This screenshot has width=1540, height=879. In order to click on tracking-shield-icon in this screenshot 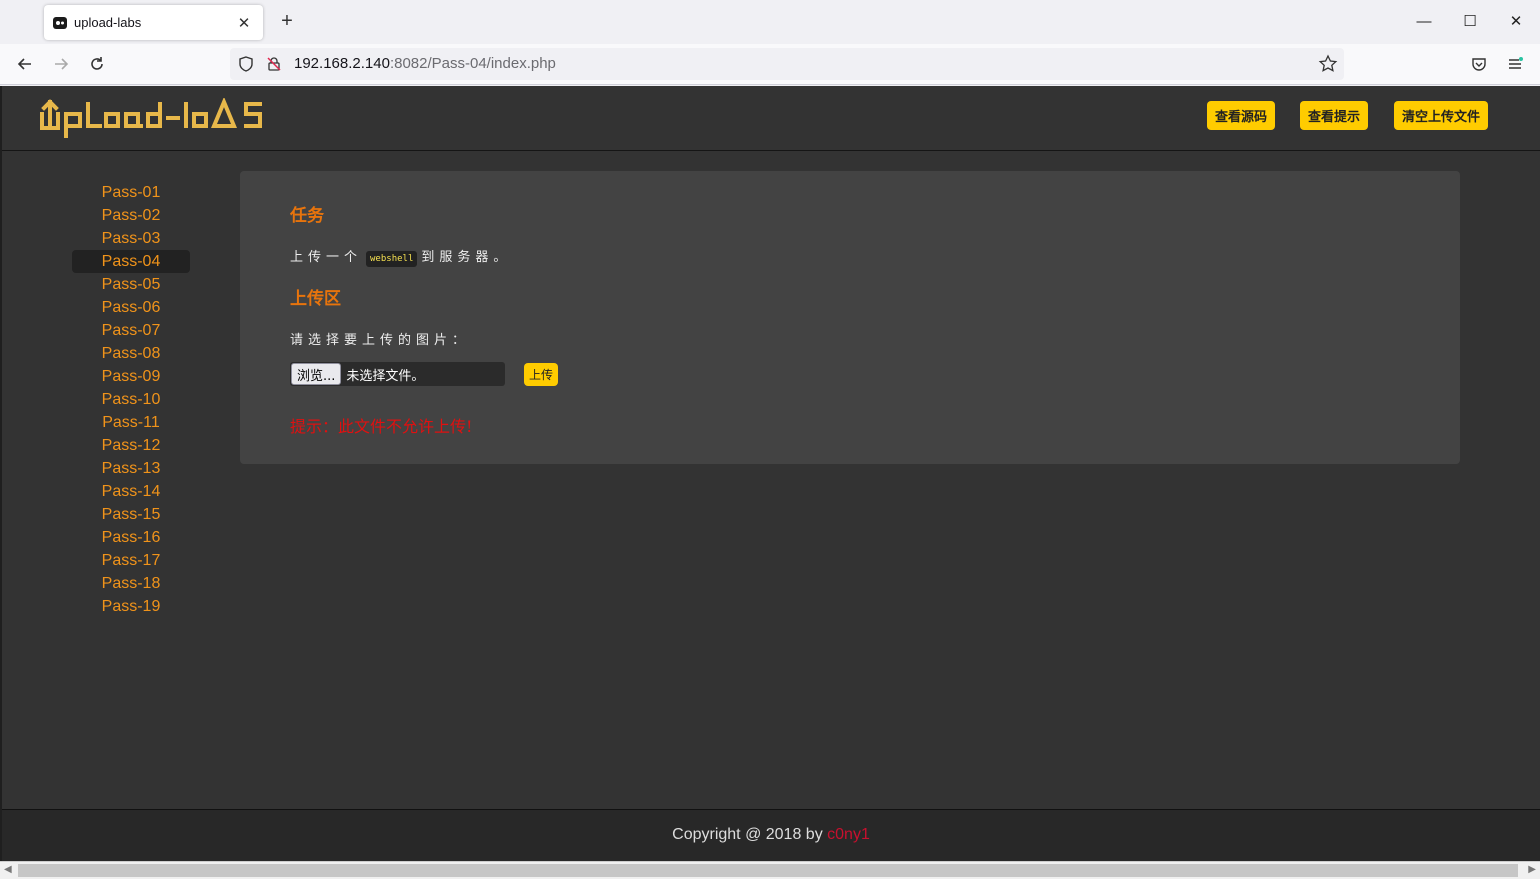, I will do `click(246, 66)`.